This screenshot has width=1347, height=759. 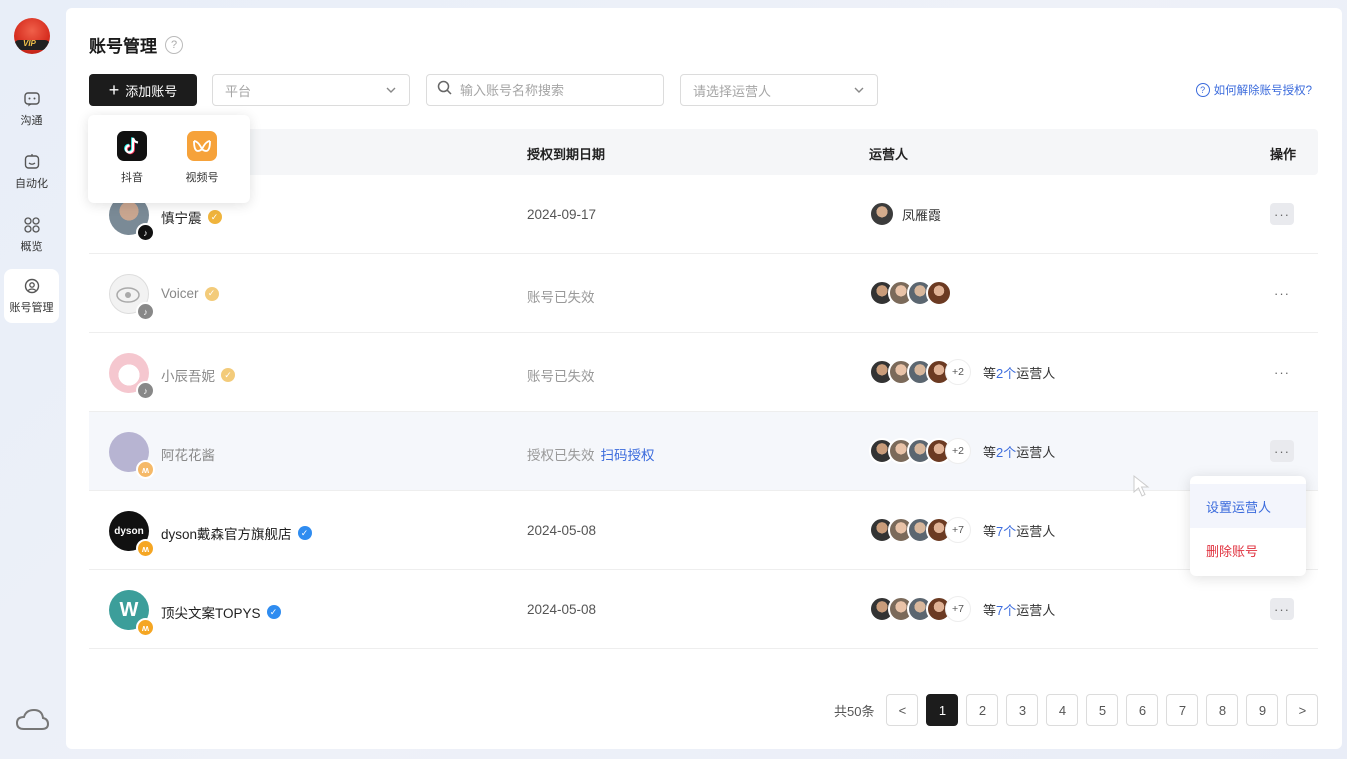 What do you see at coordinates (1302, 710) in the screenshot?
I see `next-page-button: >` at bounding box center [1302, 710].